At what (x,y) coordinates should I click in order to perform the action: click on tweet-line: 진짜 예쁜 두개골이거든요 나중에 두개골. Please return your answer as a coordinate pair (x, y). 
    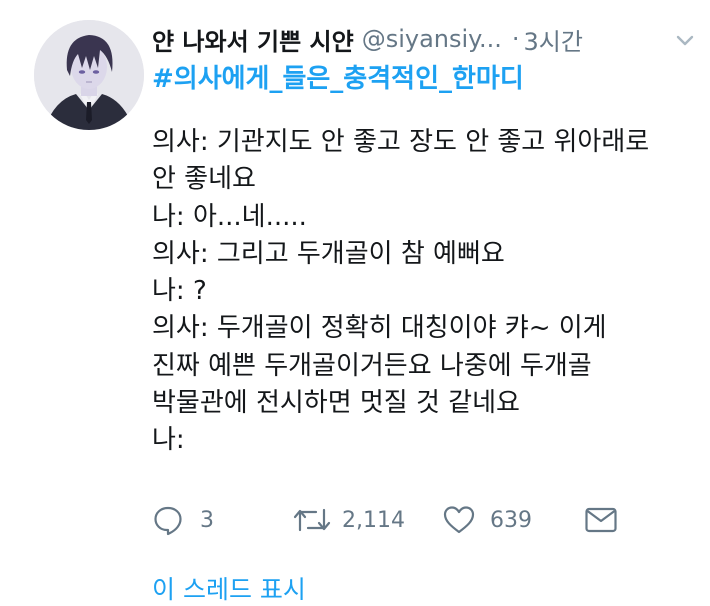
    Looking at the image, I should click on (372, 365).